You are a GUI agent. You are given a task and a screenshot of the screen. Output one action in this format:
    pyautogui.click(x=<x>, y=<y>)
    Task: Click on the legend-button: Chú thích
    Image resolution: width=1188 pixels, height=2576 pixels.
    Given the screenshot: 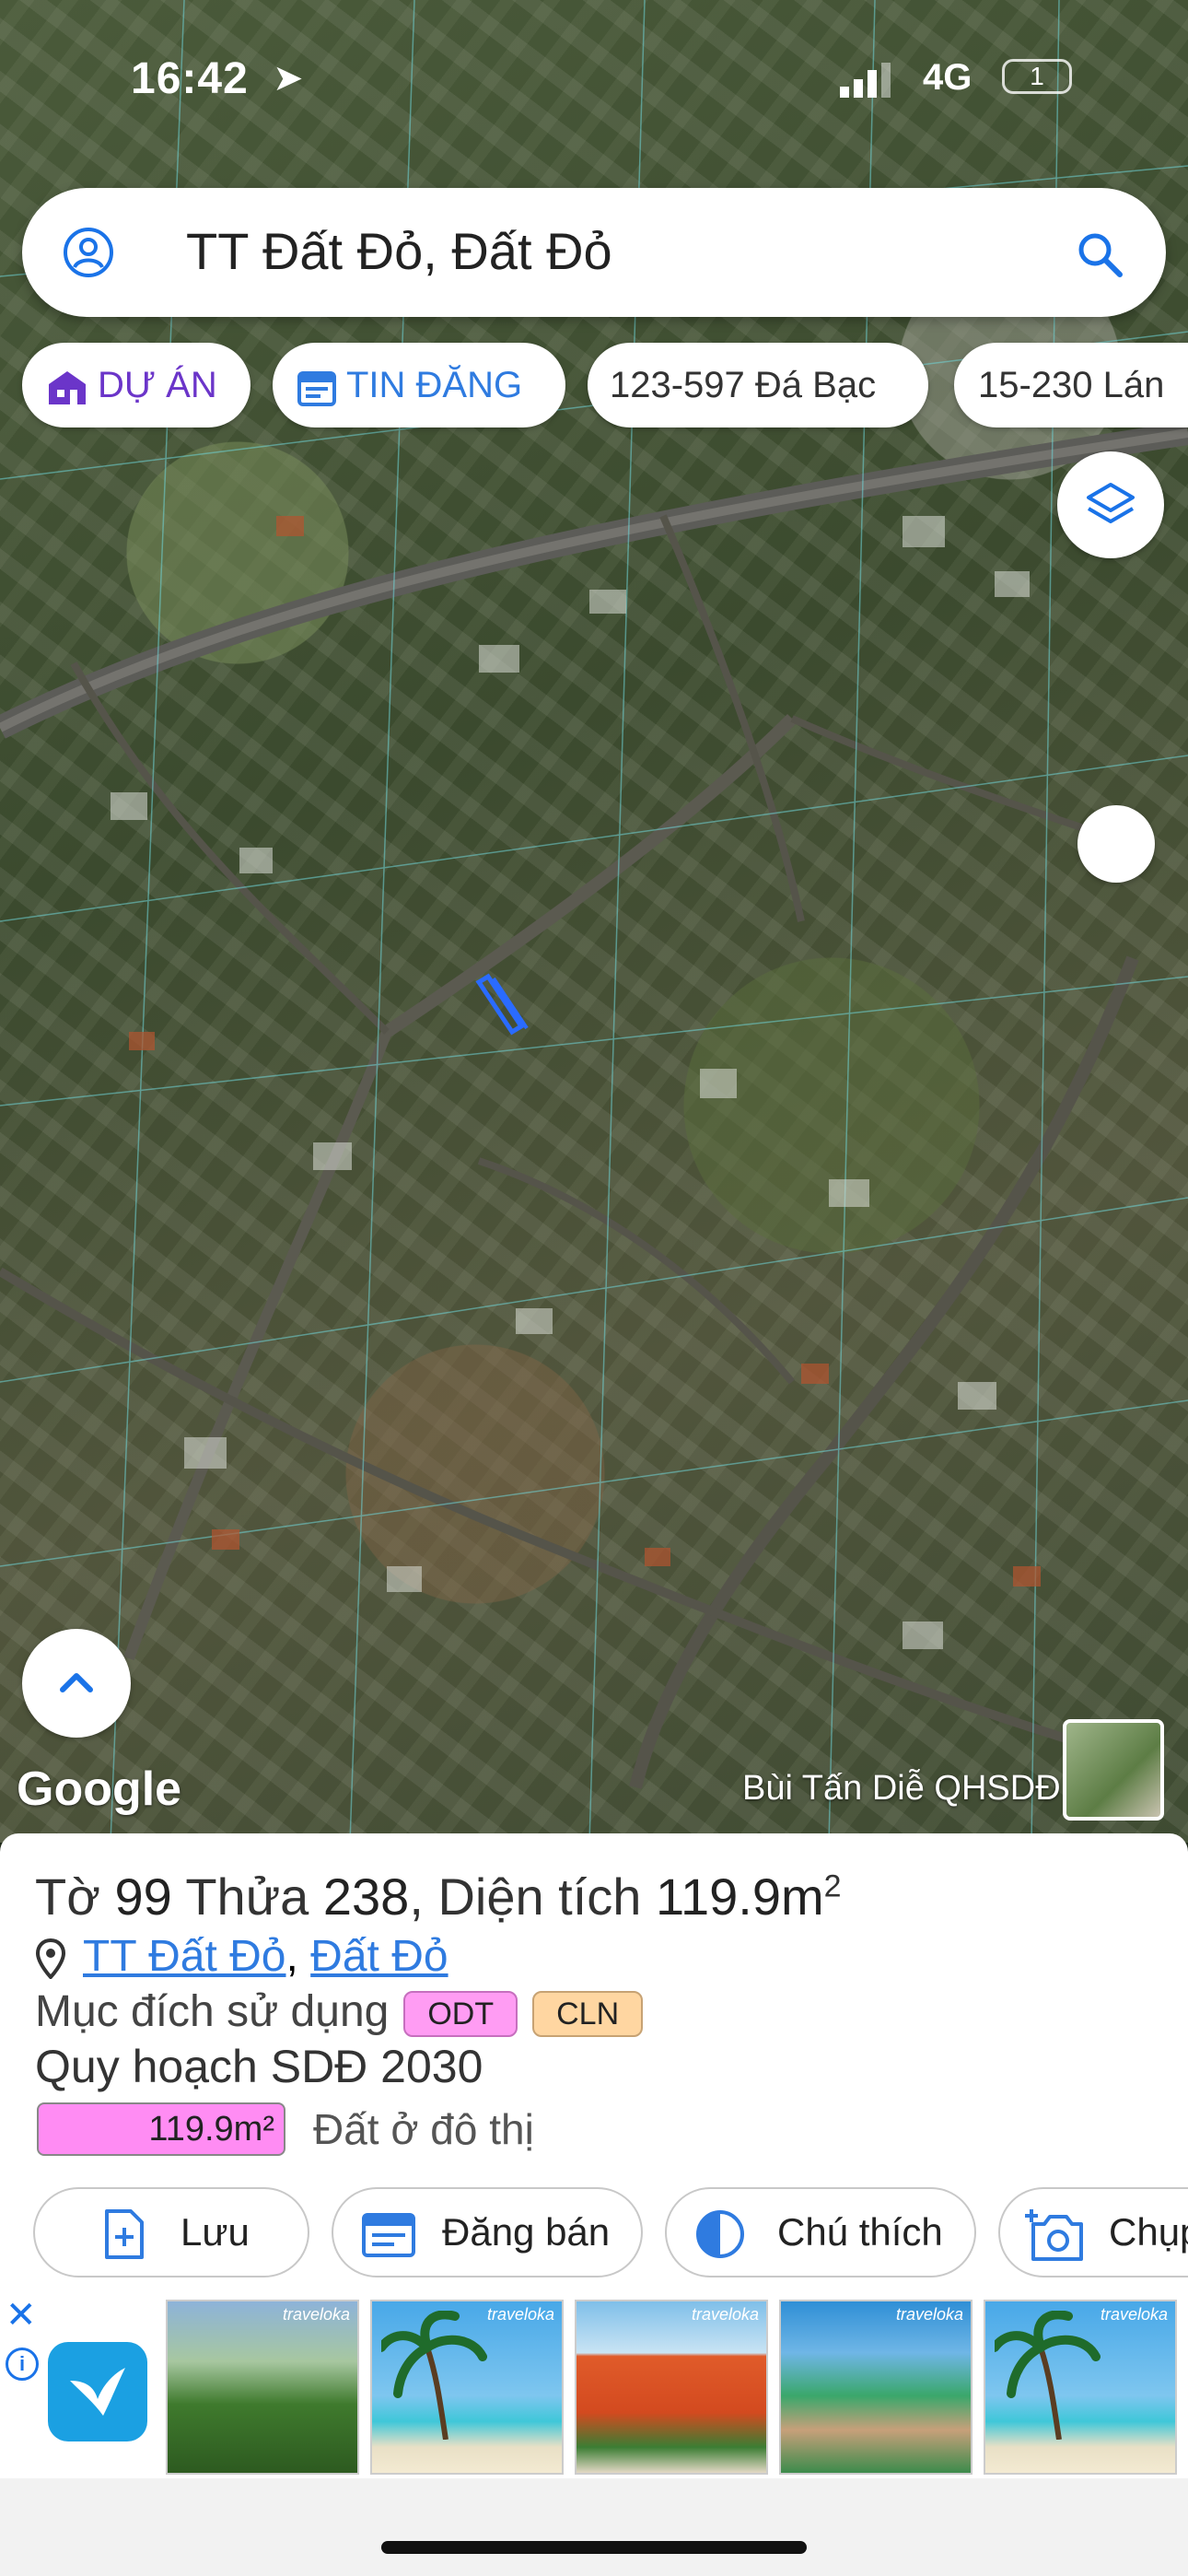 What is the action you would take?
    pyautogui.click(x=821, y=2232)
    